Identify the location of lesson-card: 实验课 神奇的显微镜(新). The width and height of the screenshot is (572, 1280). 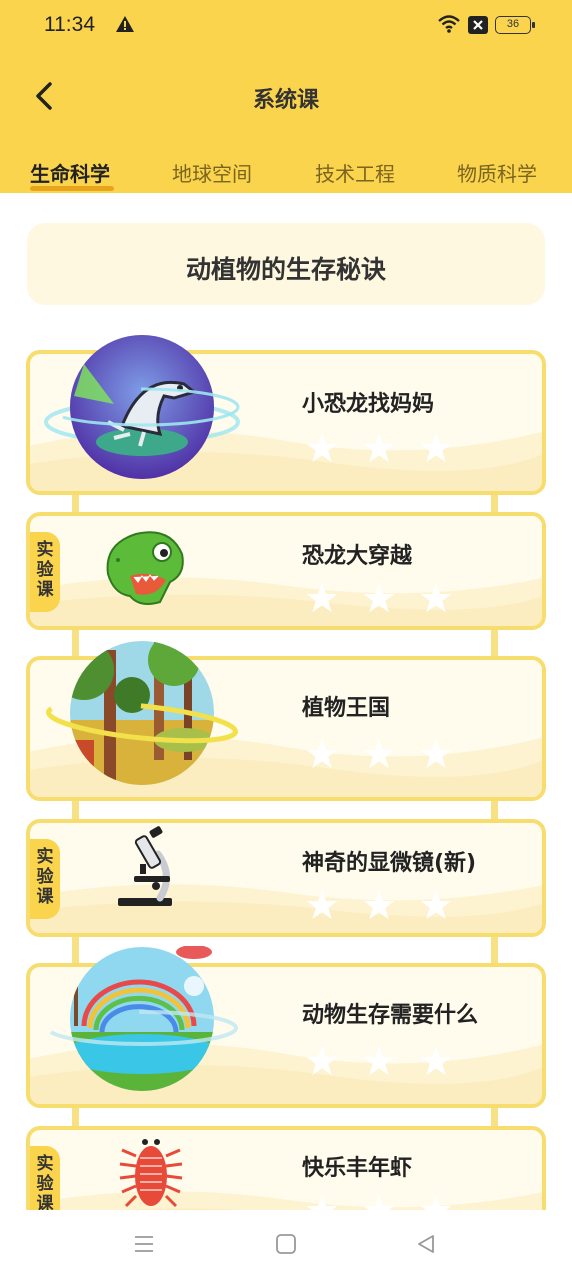
(286, 878).